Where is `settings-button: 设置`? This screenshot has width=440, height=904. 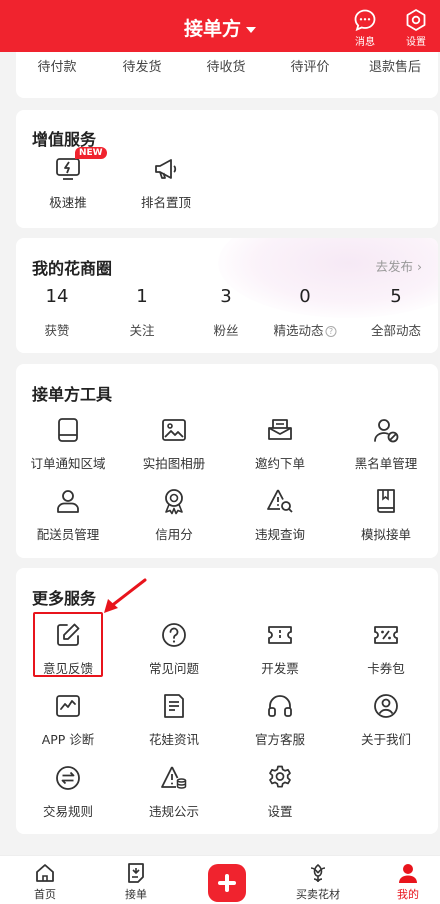 settings-button: 设置 is located at coordinates (416, 28).